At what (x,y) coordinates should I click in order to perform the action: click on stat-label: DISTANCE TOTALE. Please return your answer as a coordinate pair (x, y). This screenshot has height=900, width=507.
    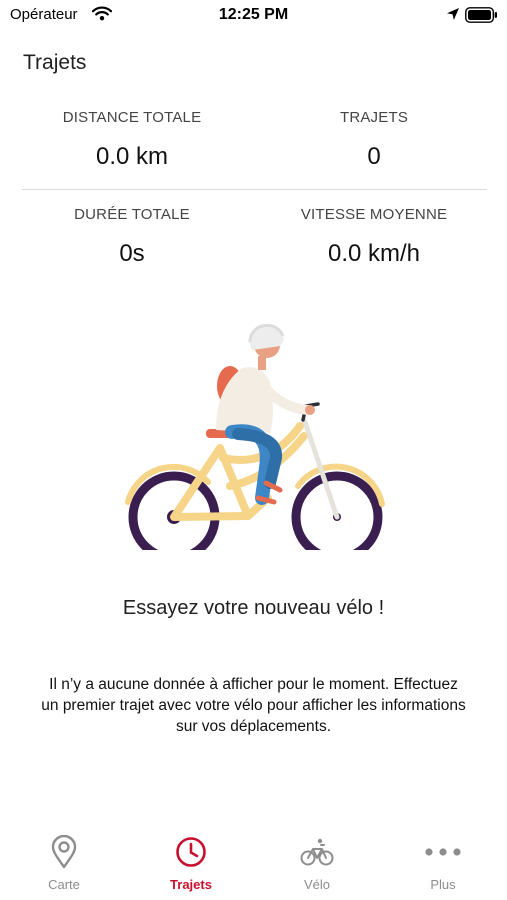
    Looking at the image, I should click on (132, 117).